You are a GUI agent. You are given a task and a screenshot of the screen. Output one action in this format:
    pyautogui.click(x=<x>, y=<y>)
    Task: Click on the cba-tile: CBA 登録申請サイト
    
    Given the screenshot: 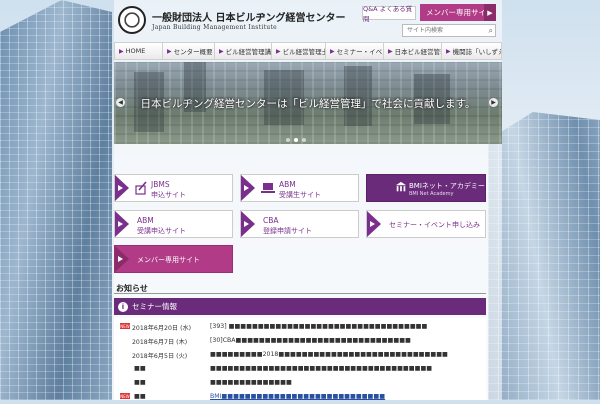 What is the action you would take?
    pyautogui.click(x=299, y=224)
    